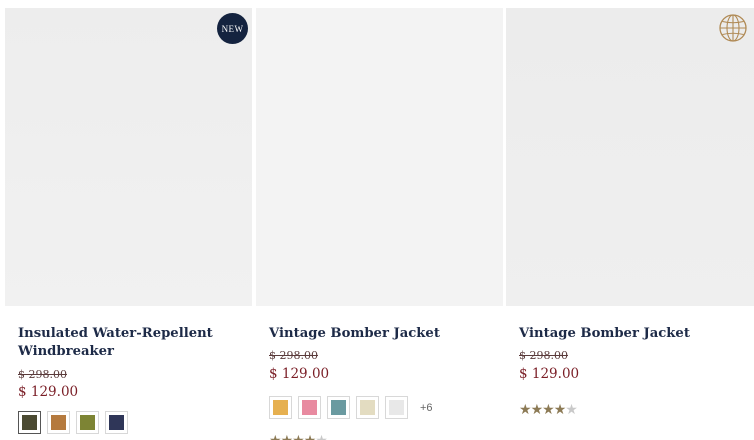 This screenshot has width=754, height=440. I want to click on color-swatches: +6, so click(351, 407).